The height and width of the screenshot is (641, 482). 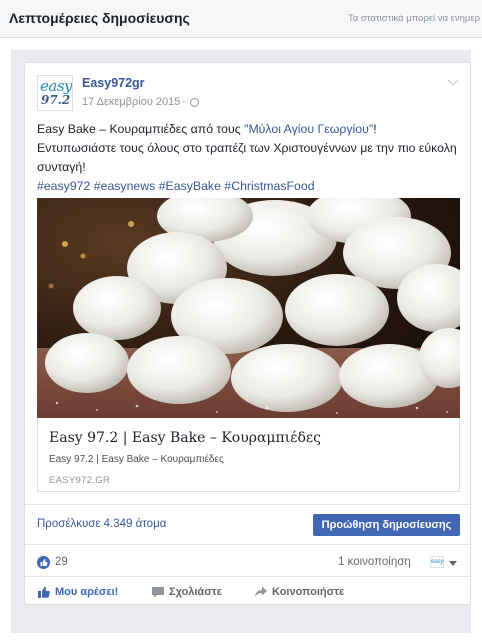 I want to click on link-preview-title: Easy 97.2 | Easy Bake – Κουραμπιέδες, so click(x=185, y=438).